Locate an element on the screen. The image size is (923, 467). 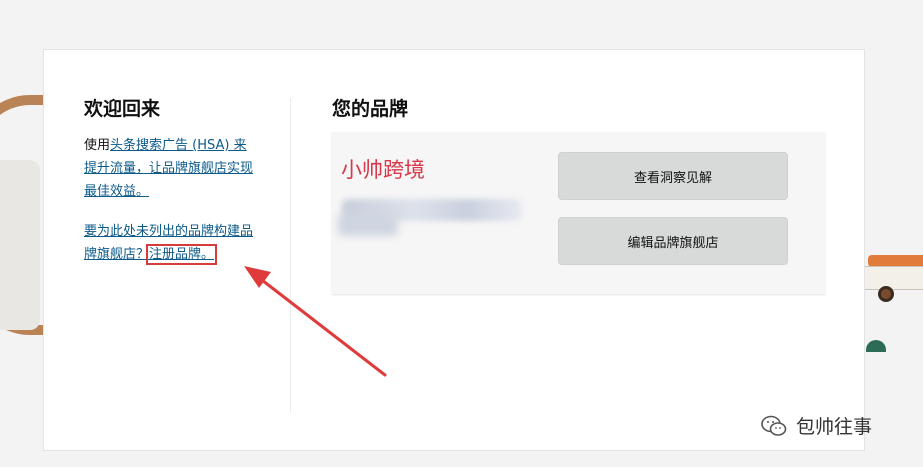
watermark-text: 小帅跨境 is located at coordinates (383, 170).